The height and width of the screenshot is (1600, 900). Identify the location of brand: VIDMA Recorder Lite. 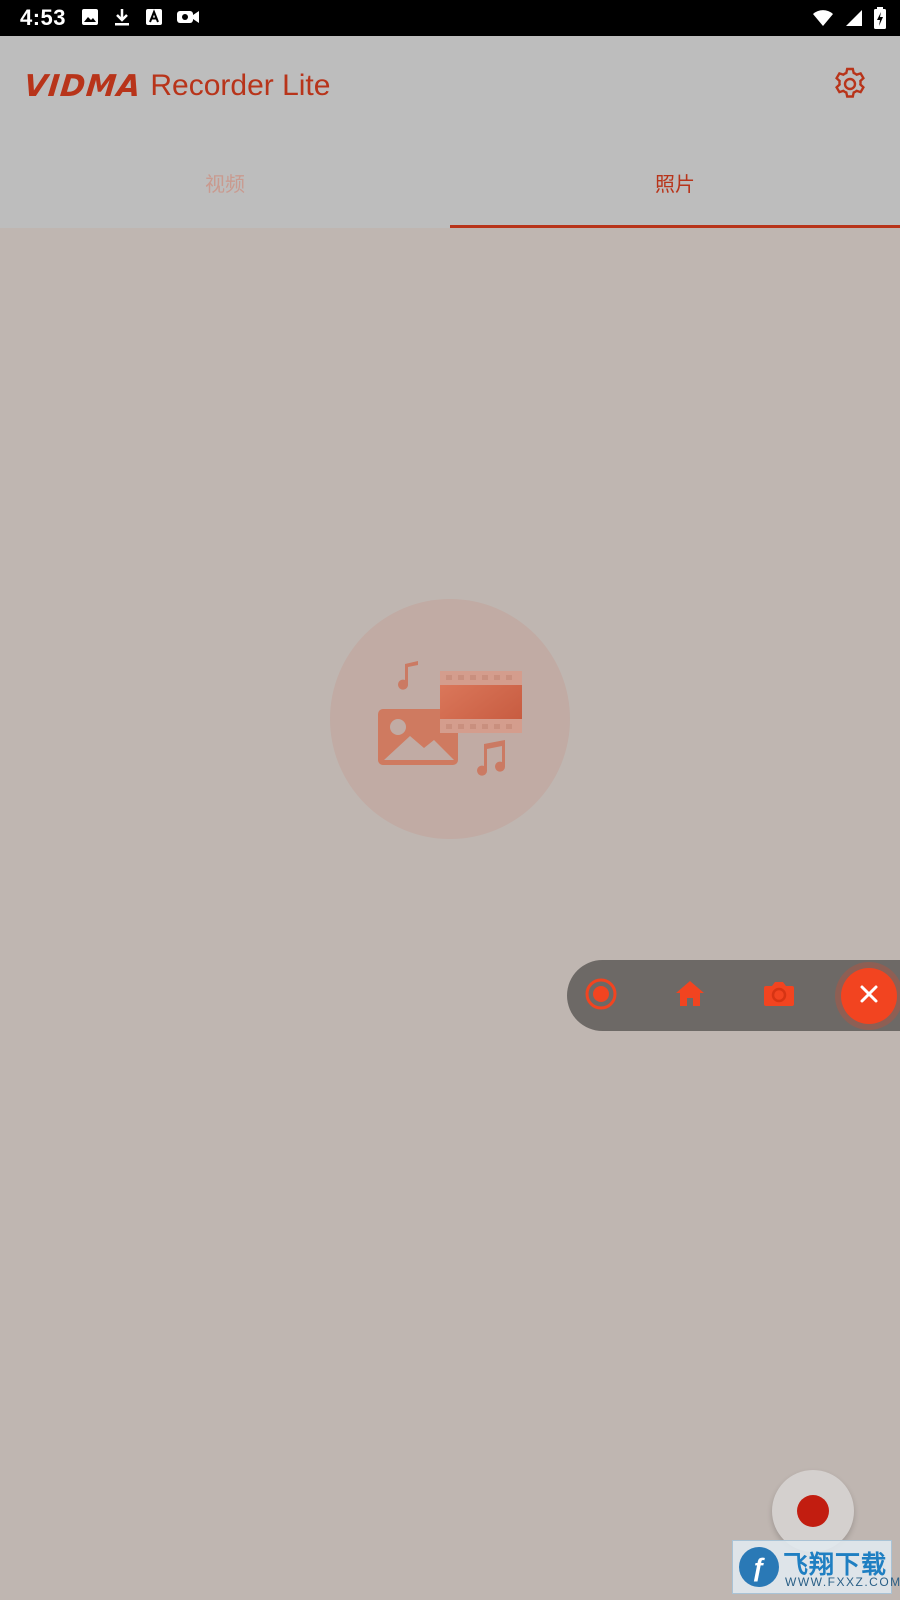
(176, 86).